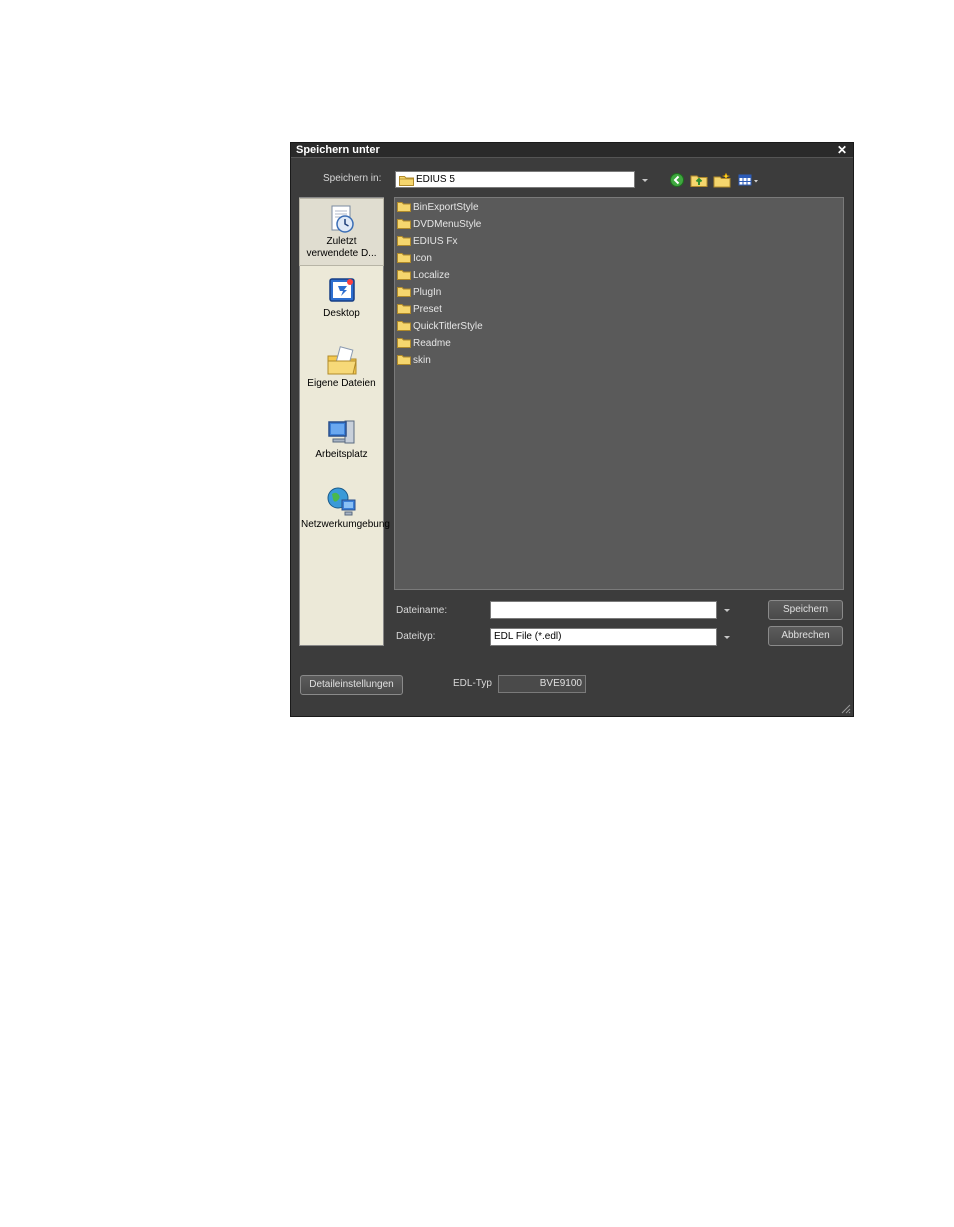 The height and width of the screenshot is (1227, 954). Describe the element at coordinates (435, 241) in the screenshot. I see `folder-name: EDIUS Fx` at that location.